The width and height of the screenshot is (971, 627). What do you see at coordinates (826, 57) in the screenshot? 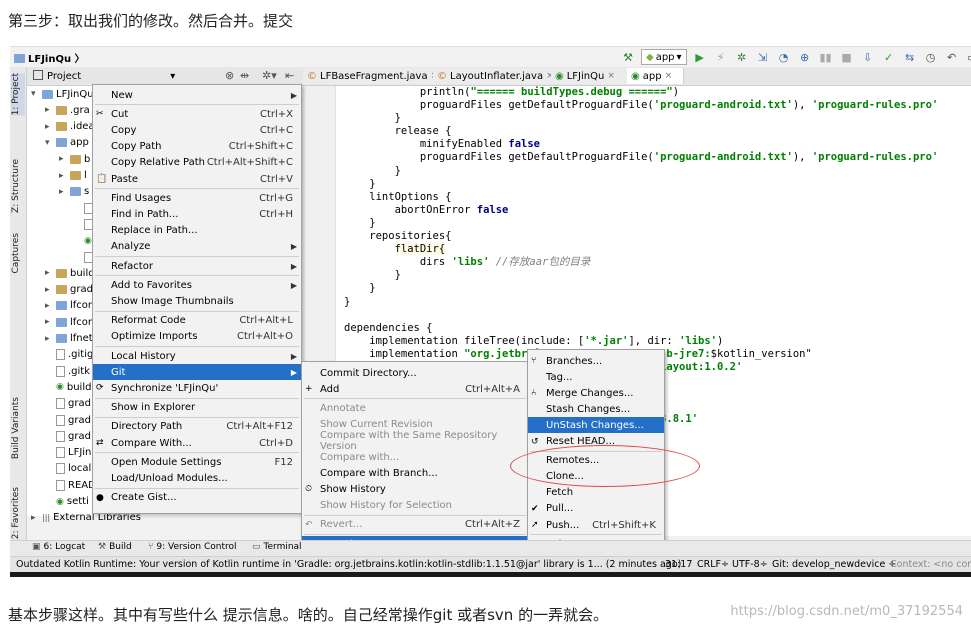
I see `pause-icon: ▮▮` at bounding box center [826, 57].